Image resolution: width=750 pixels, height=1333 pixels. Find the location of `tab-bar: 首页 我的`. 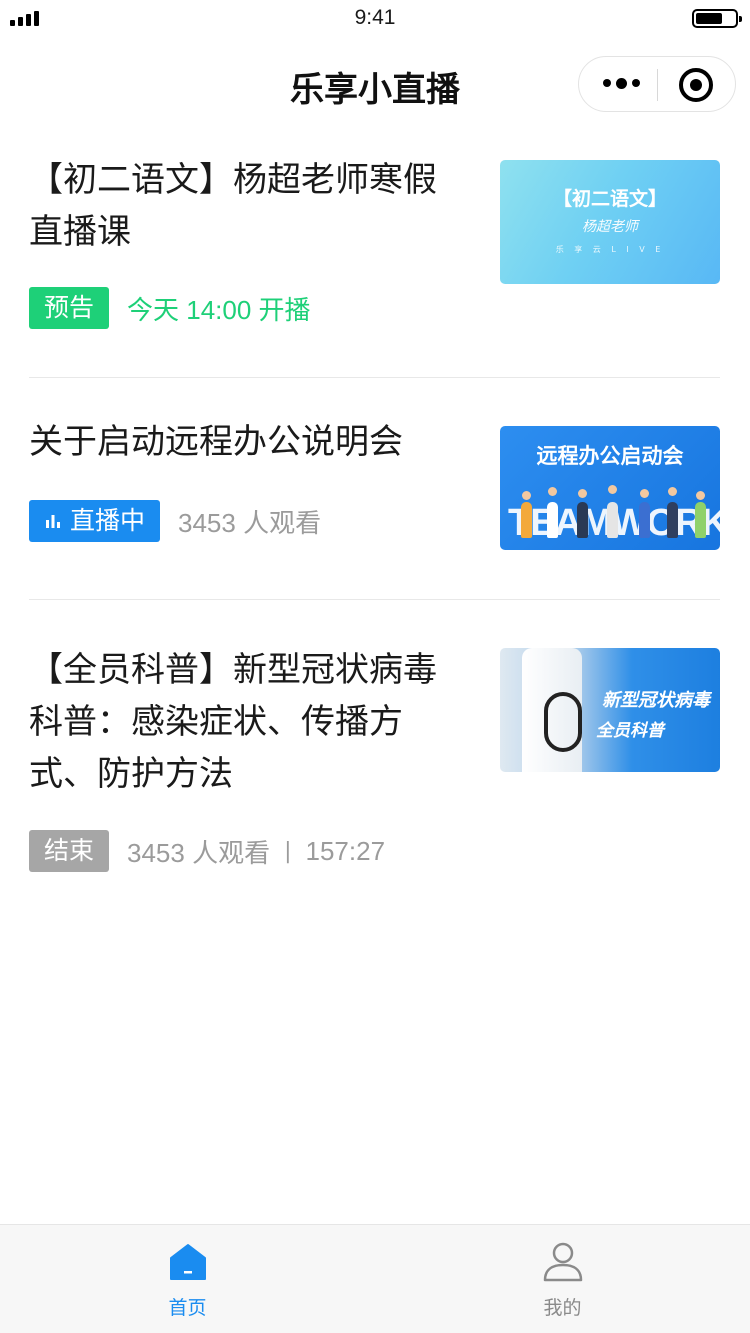

tab-bar: 首页 我的 is located at coordinates (375, 1278).